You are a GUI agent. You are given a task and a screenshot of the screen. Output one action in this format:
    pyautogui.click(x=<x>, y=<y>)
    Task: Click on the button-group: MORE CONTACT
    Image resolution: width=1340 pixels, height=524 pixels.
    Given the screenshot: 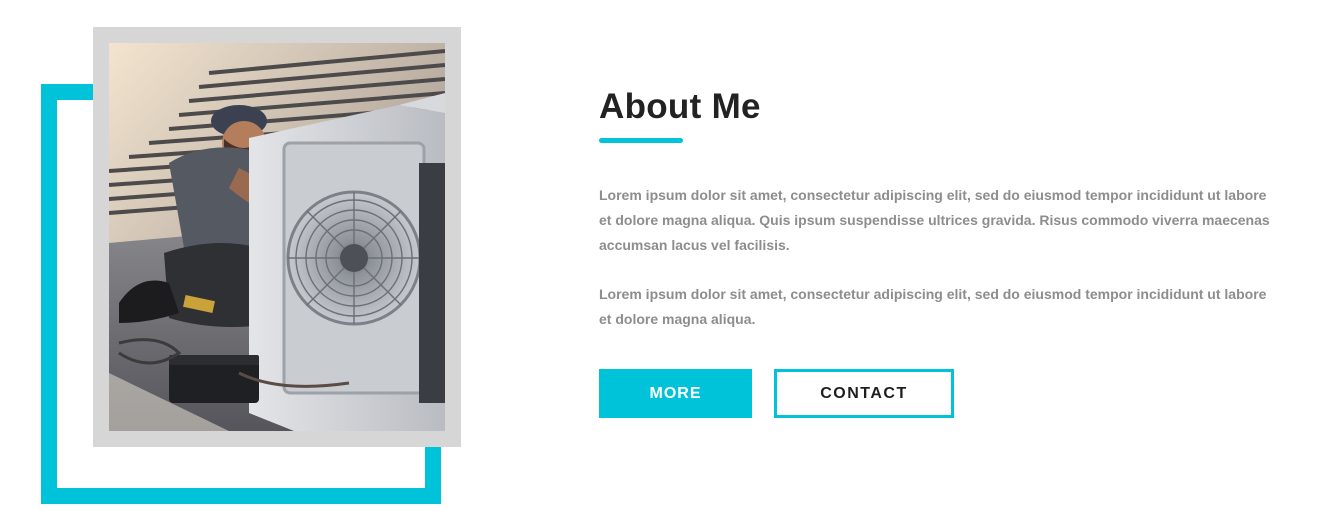 What is the action you would take?
    pyautogui.click(x=939, y=393)
    